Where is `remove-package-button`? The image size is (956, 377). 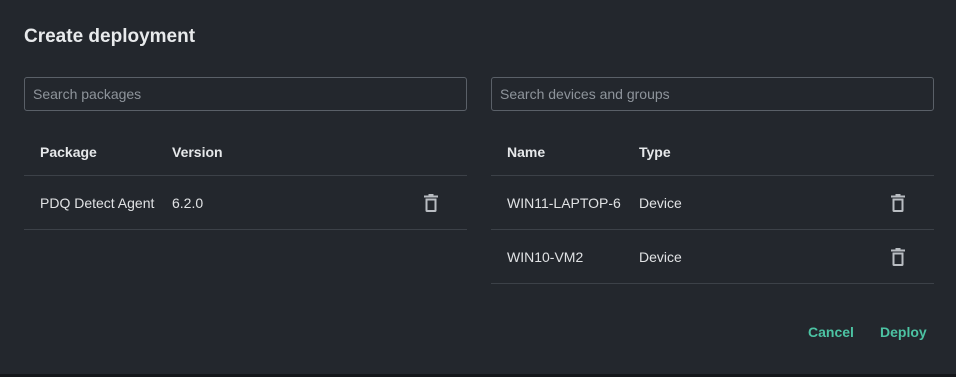
remove-package-button is located at coordinates (431, 203).